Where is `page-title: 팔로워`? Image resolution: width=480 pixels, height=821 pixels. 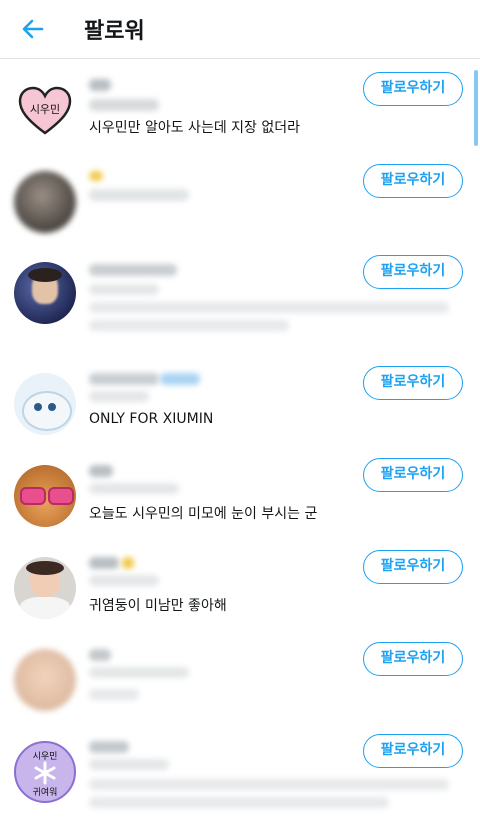
page-title: 팔로워 is located at coordinates (114, 31).